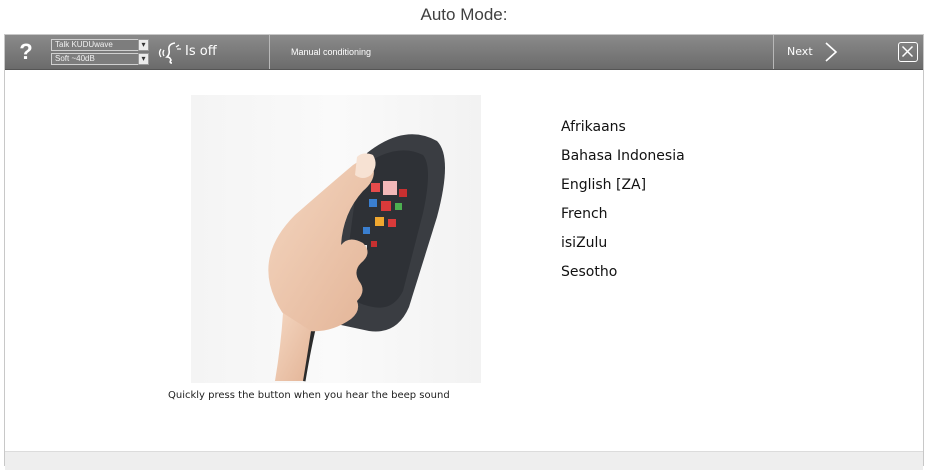 This screenshot has height=470, width=928. I want to click on language-item: Bahasa Indonesia, so click(623, 156).